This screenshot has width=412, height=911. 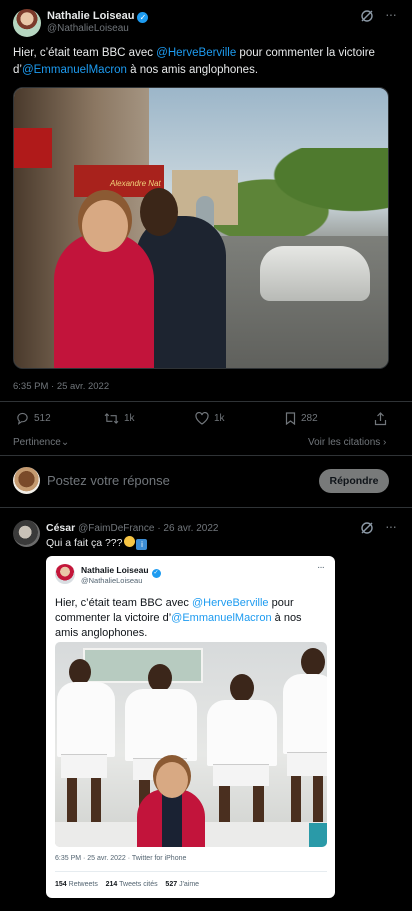 I want to click on reply-author-handle: @FaimDeFrance, so click(x=116, y=528).